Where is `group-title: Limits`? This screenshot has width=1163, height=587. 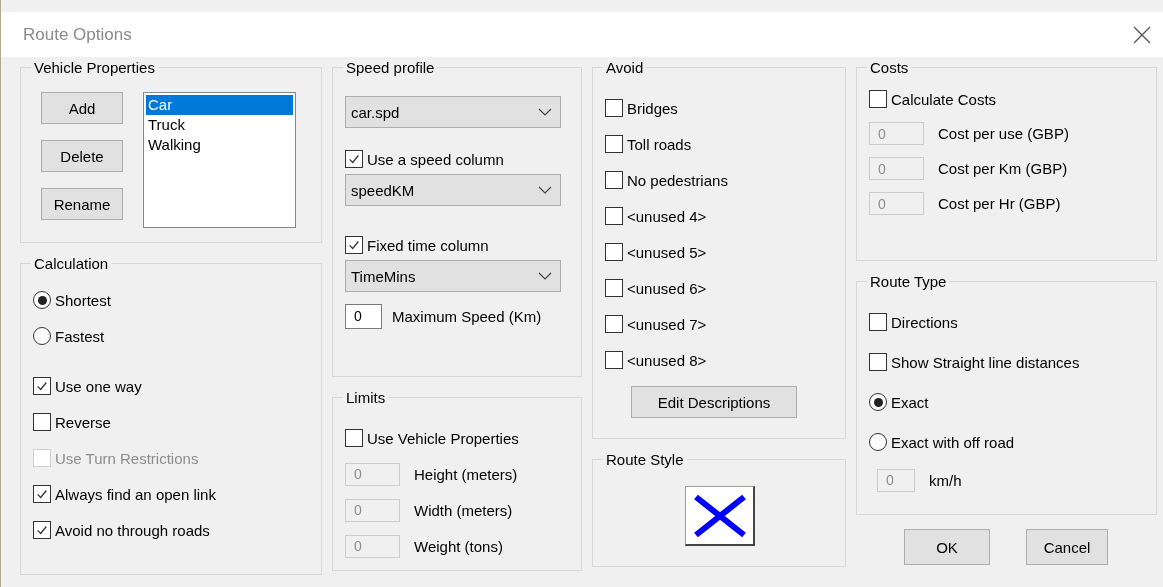 group-title: Limits is located at coordinates (366, 397).